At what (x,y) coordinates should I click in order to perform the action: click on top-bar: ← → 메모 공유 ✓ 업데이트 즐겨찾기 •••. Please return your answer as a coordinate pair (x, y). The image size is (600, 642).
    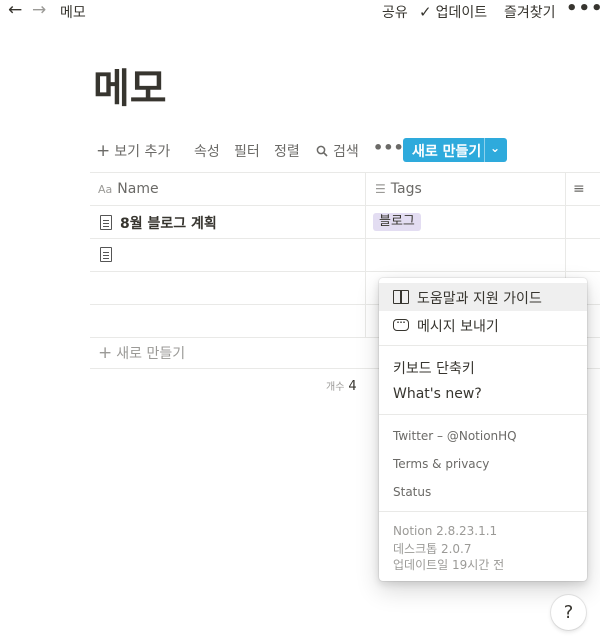
    Looking at the image, I should click on (300, 11).